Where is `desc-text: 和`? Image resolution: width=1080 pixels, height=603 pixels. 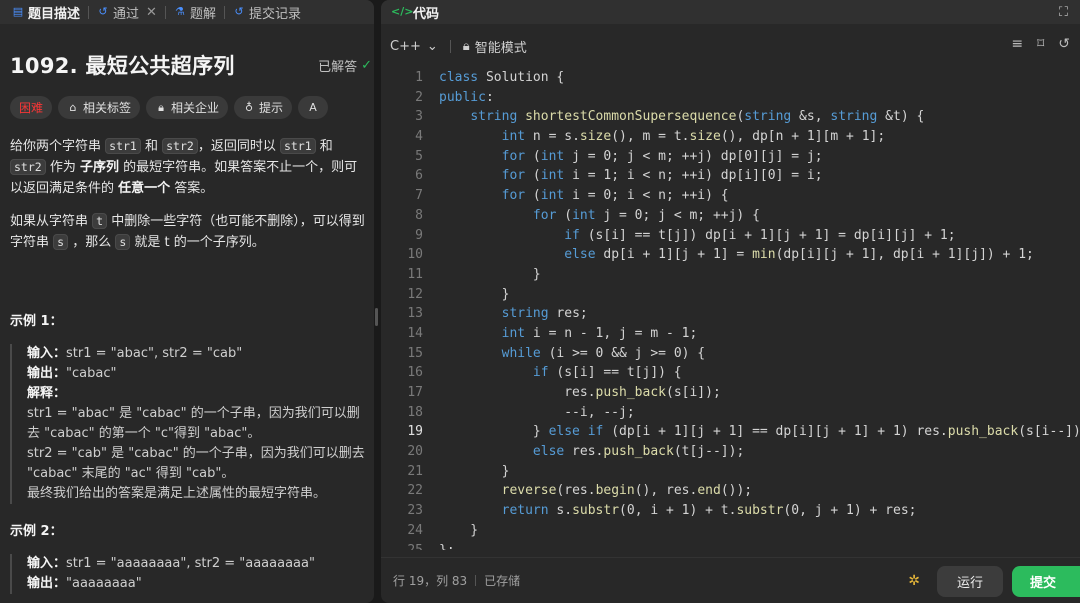 desc-text: 和 is located at coordinates (151, 146).